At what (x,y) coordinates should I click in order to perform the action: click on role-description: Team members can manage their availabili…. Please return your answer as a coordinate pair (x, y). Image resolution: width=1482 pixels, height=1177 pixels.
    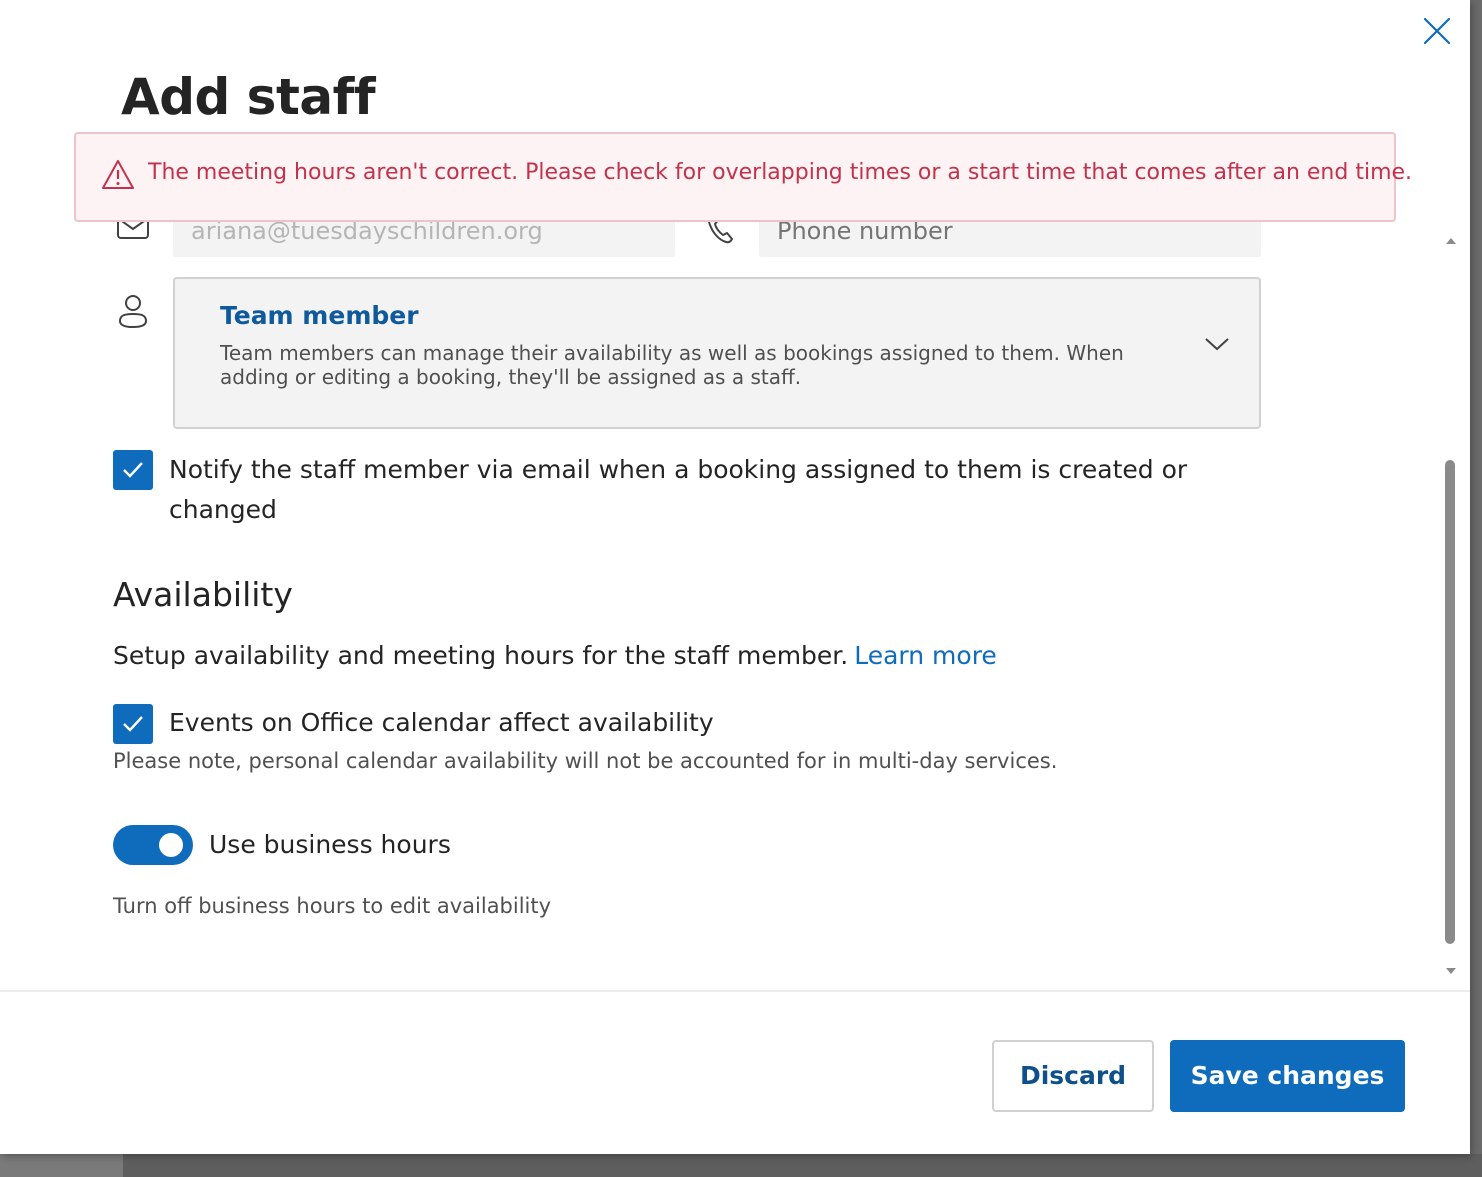
    Looking at the image, I should click on (672, 365).